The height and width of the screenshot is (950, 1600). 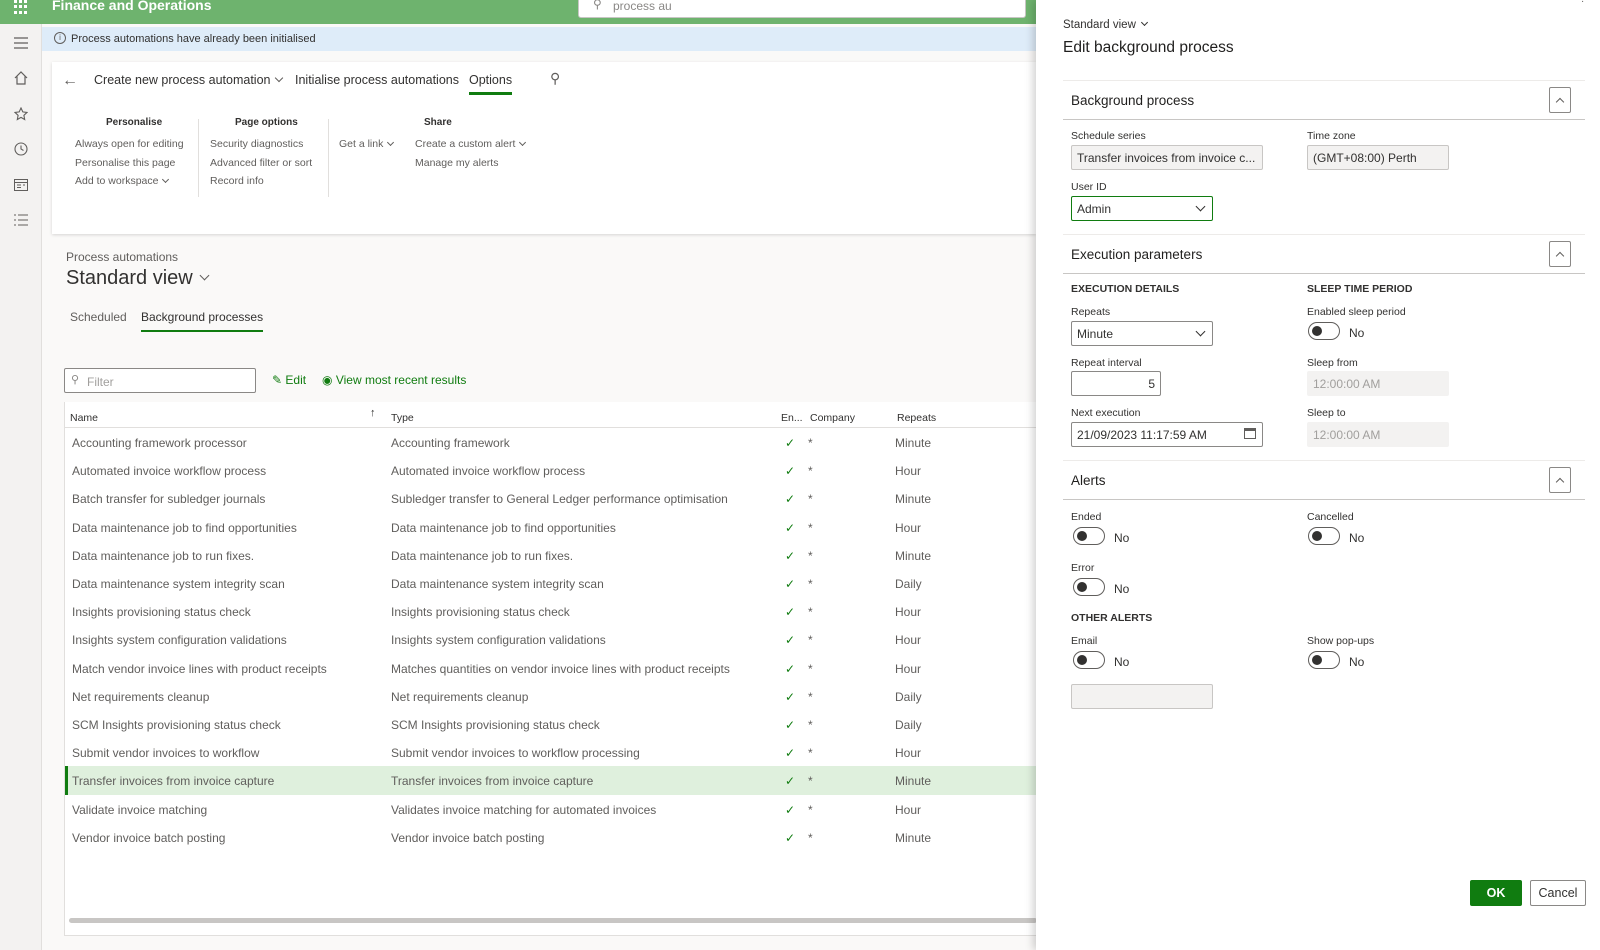 What do you see at coordinates (810, 584) in the screenshot?
I see `cell-company: *` at bounding box center [810, 584].